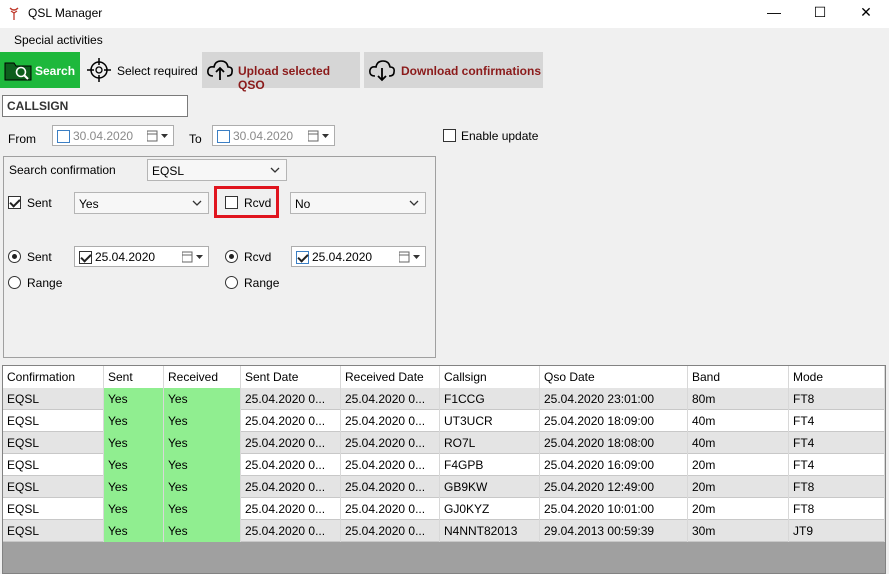 This screenshot has height=574, width=889. Describe the element at coordinates (291, 377) in the screenshot. I see `column-header: Sent Date` at that location.